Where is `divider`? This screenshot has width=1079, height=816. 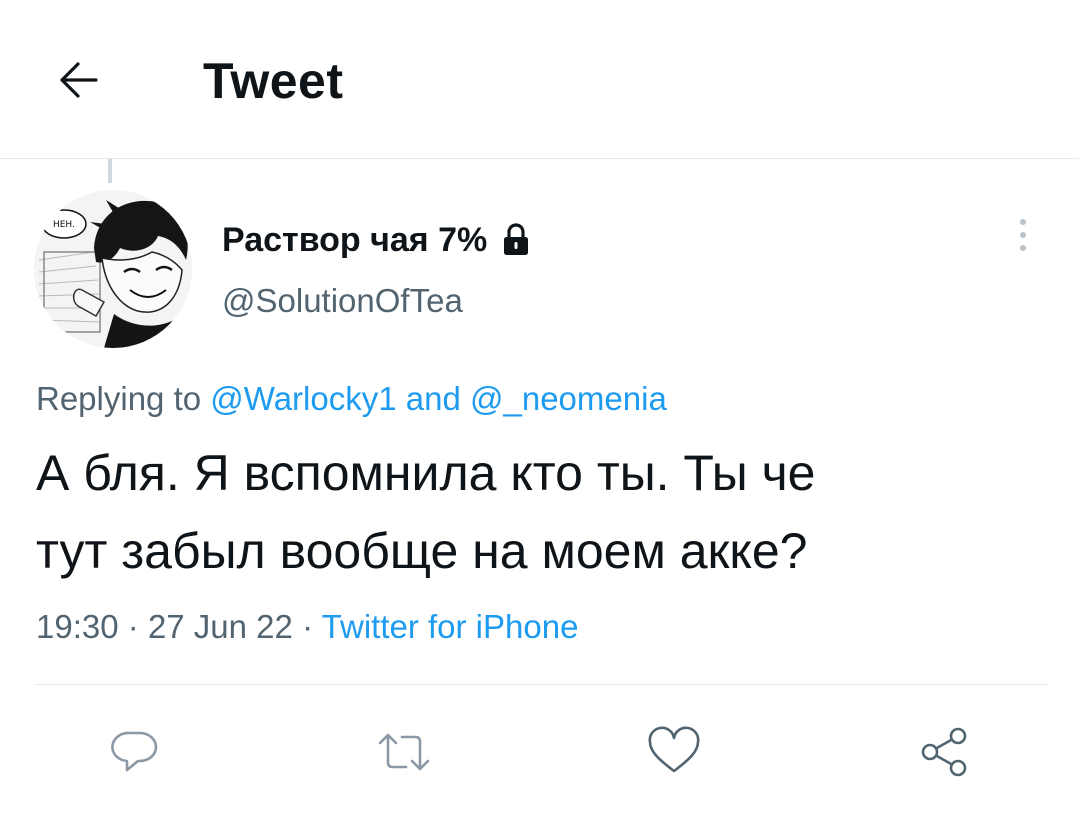 divider is located at coordinates (542, 684).